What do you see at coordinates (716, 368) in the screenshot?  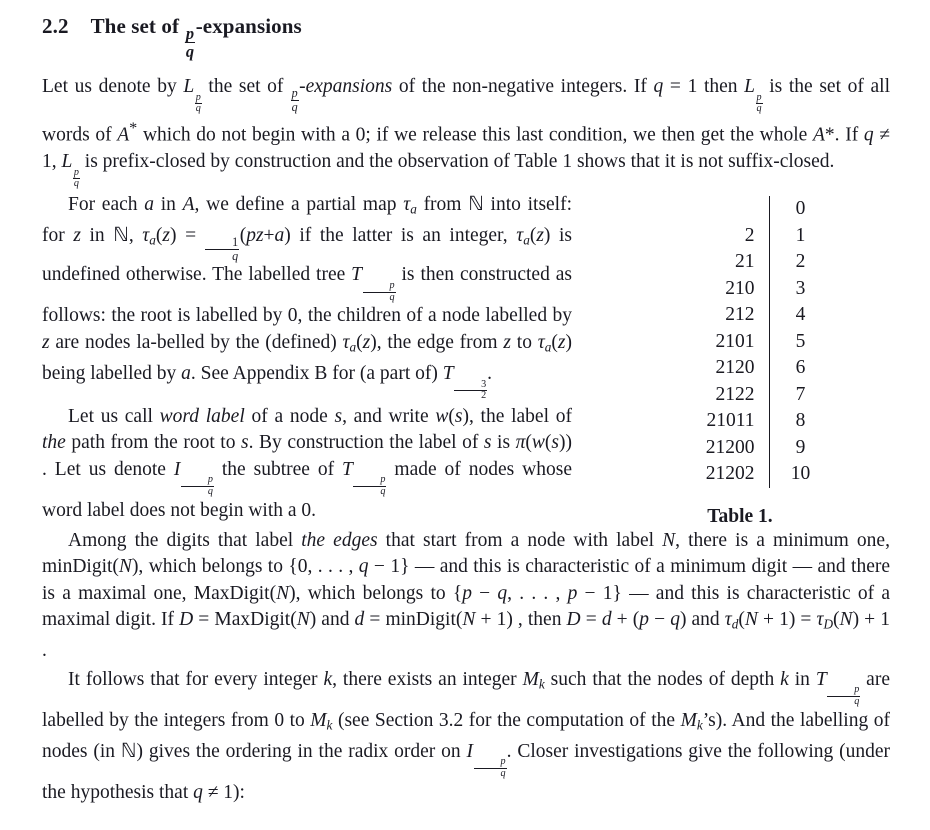 I see `table-cell-word: 2120` at bounding box center [716, 368].